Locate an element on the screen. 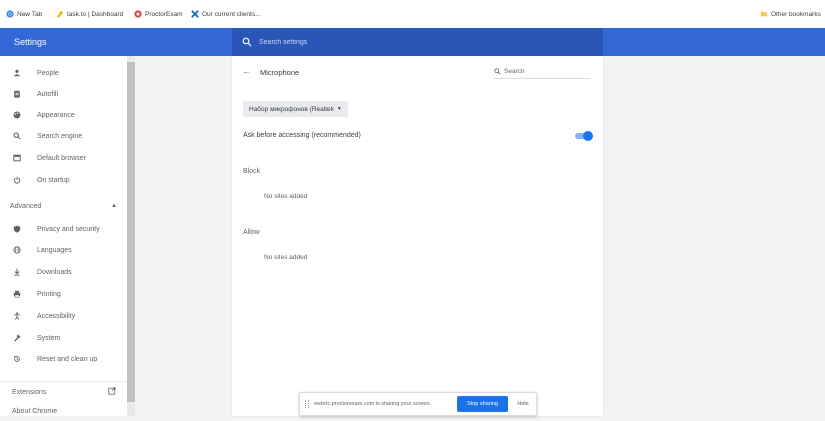  power-icon is located at coordinates (17, 180).